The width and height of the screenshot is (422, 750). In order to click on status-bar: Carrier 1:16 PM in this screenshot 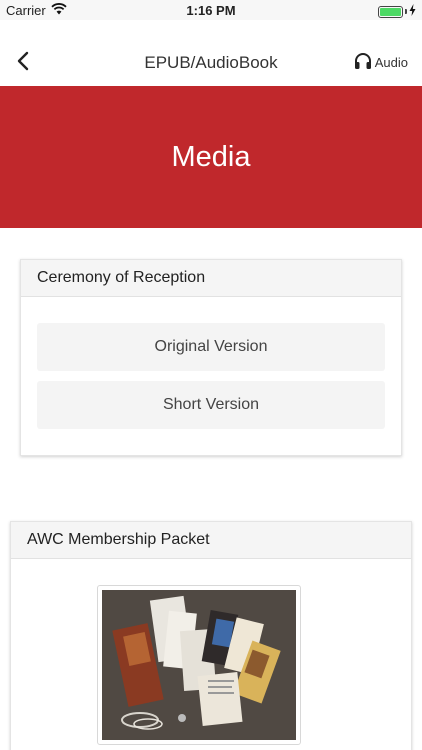, I will do `click(211, 10)`.